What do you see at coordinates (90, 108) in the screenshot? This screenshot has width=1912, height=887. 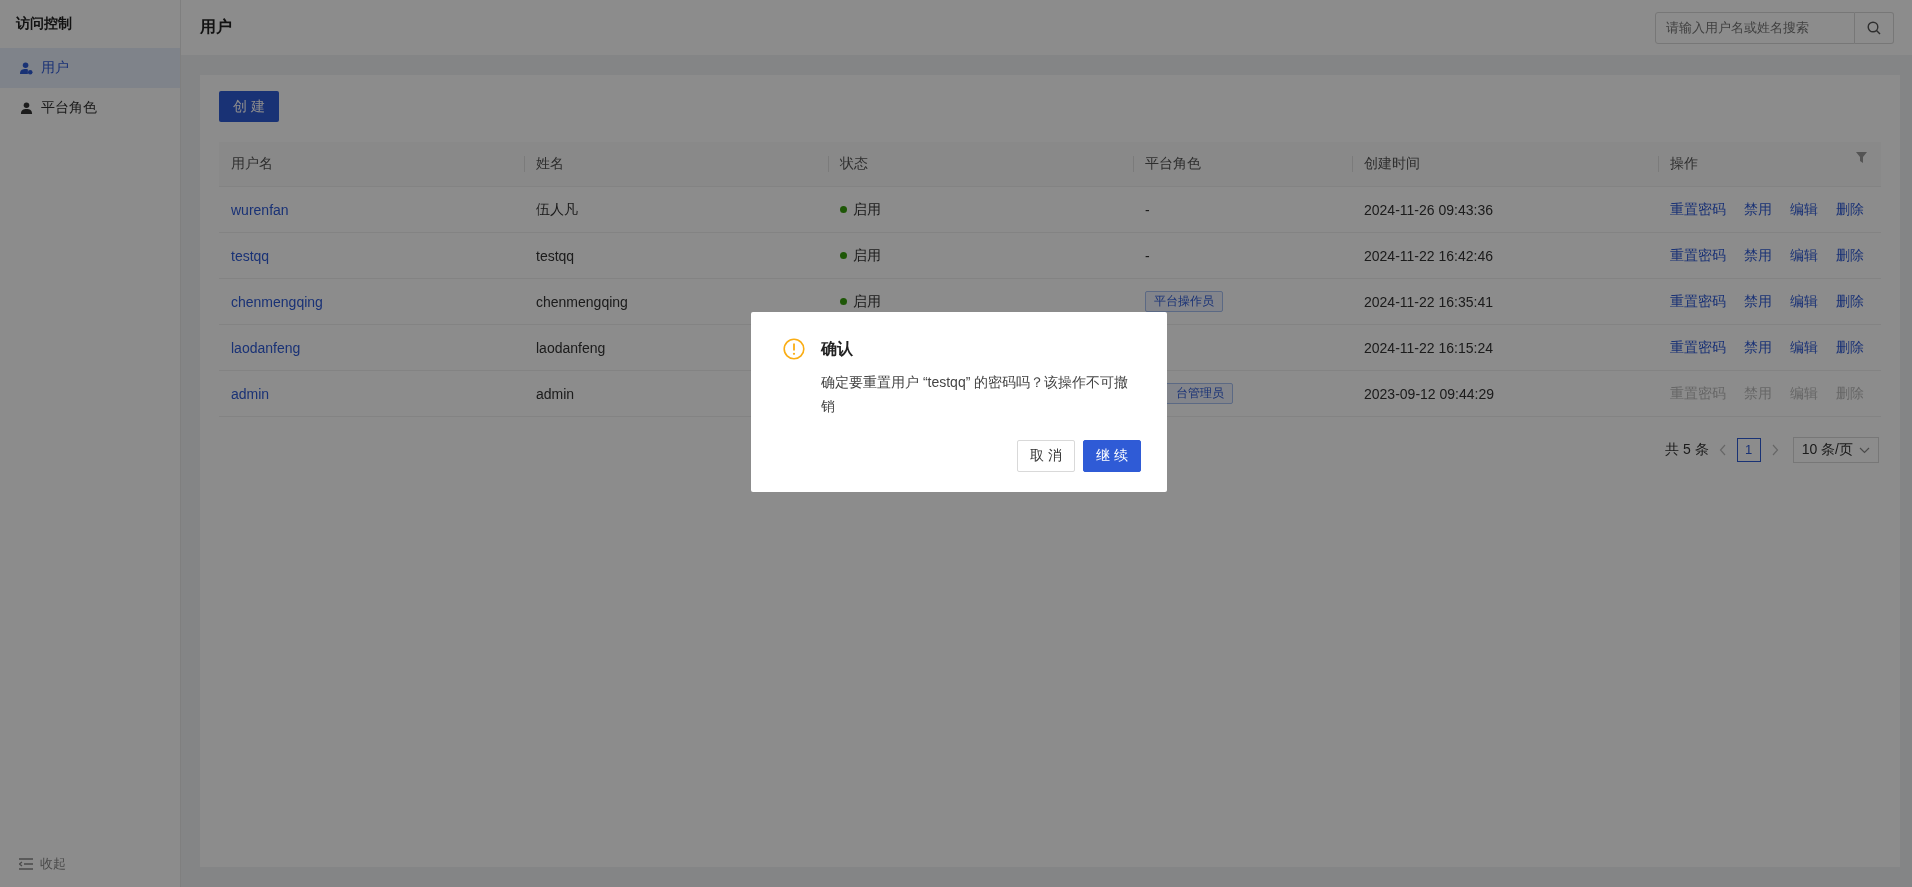 I see `sidebar-item: 平台角色` at bounding box center [90, 108].